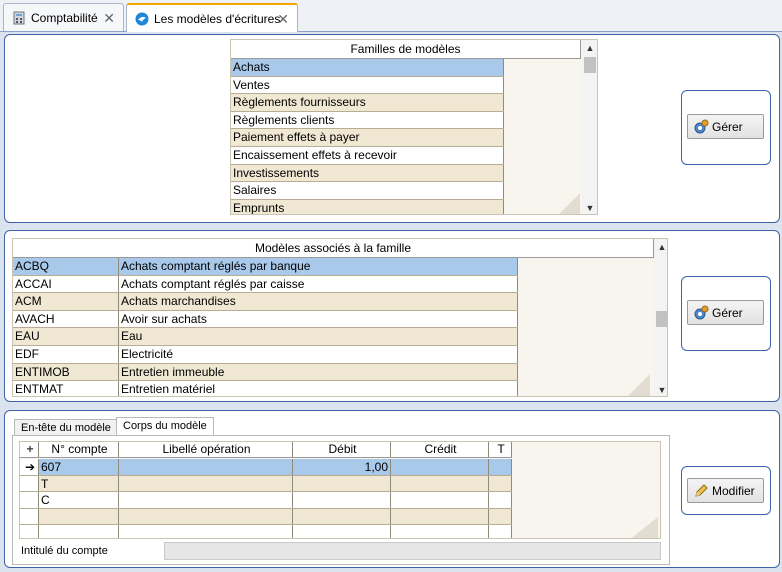 Image resolution: width=782 pixels, height=572 pixels. Describe the element at coordinates (318, 284) in the screenshot. I see `model-label: Achats comptant réglés par caisse` at that location.